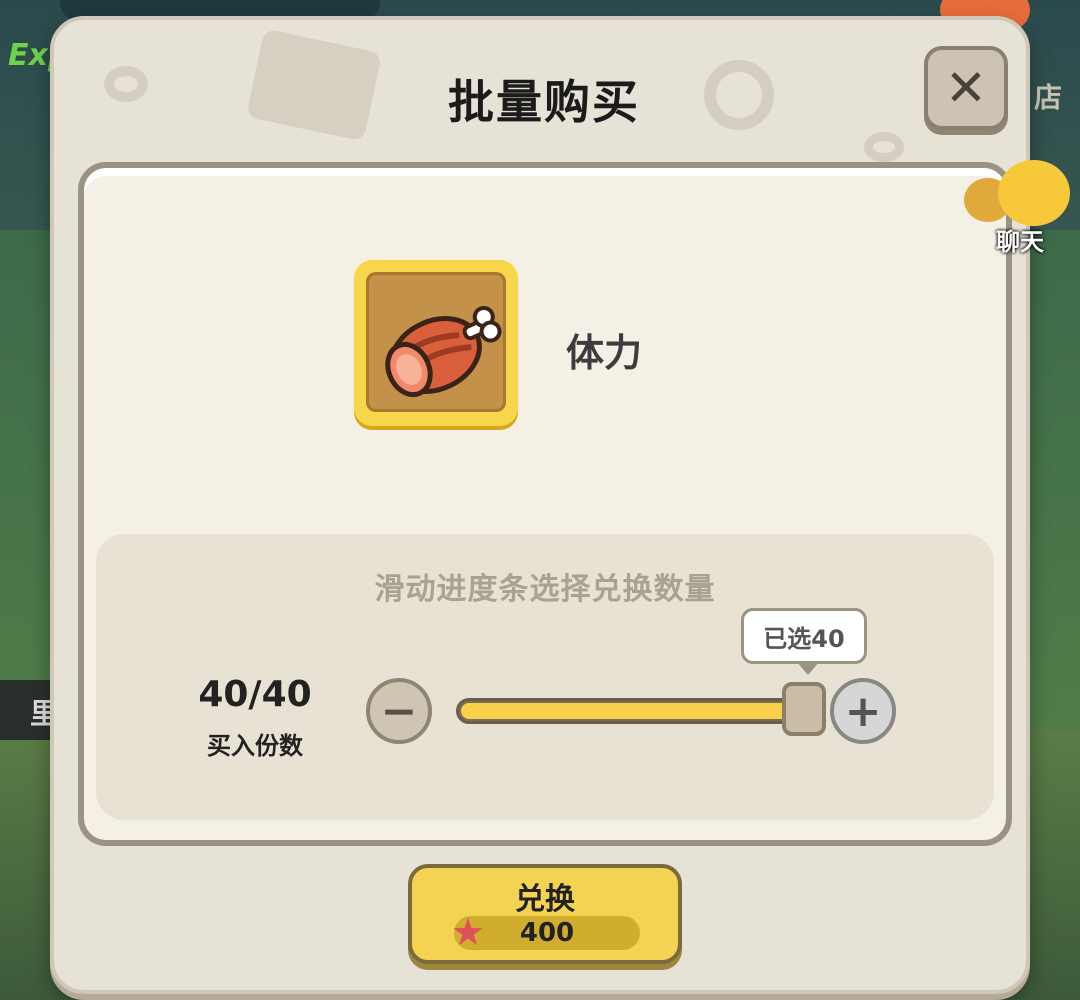 The height and width of the screenshot is (1000, 1080). What do you see at coordinates (804, 709) in the screenshot?
I see `quantity-slider-thumb` at bounding box center [804, 709].